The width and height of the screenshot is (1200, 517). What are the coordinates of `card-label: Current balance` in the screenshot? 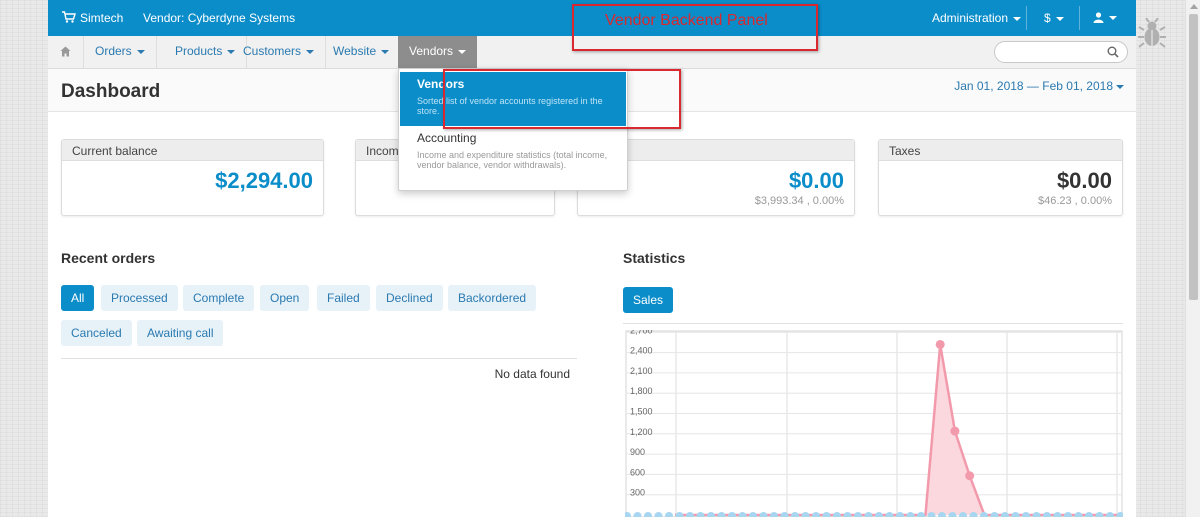 It's located at (192, 150).